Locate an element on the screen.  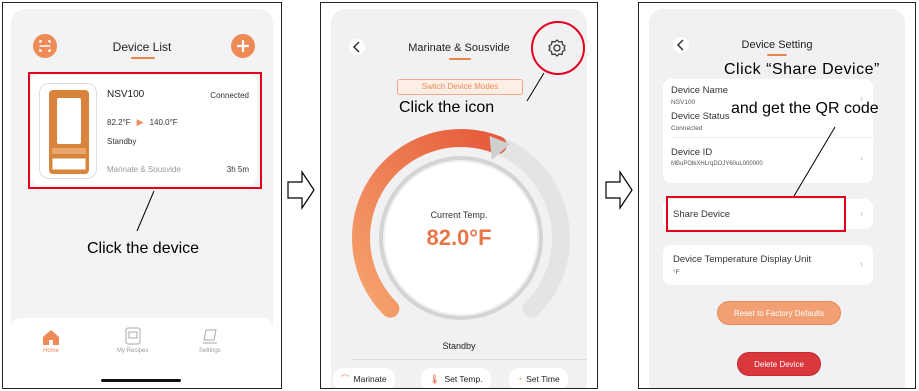
divider is located at coordinates (469, 359).